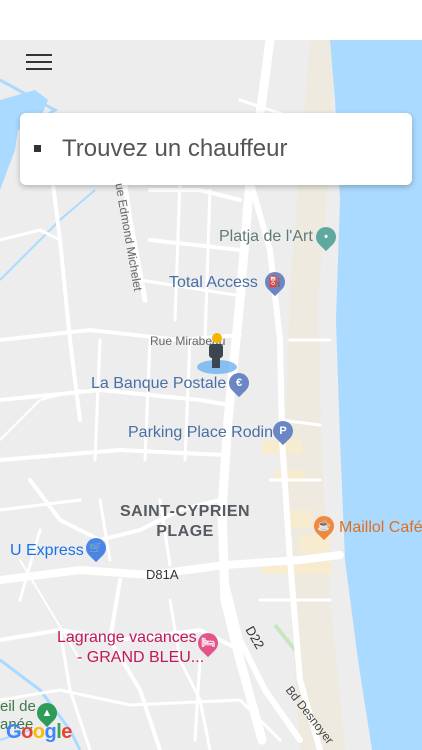 The height and width of the screenshot is (750, 422). Describe the element at coordinates (213, 282) in the screenshot. I see `poi-label-total-access: Total Access` at that location.